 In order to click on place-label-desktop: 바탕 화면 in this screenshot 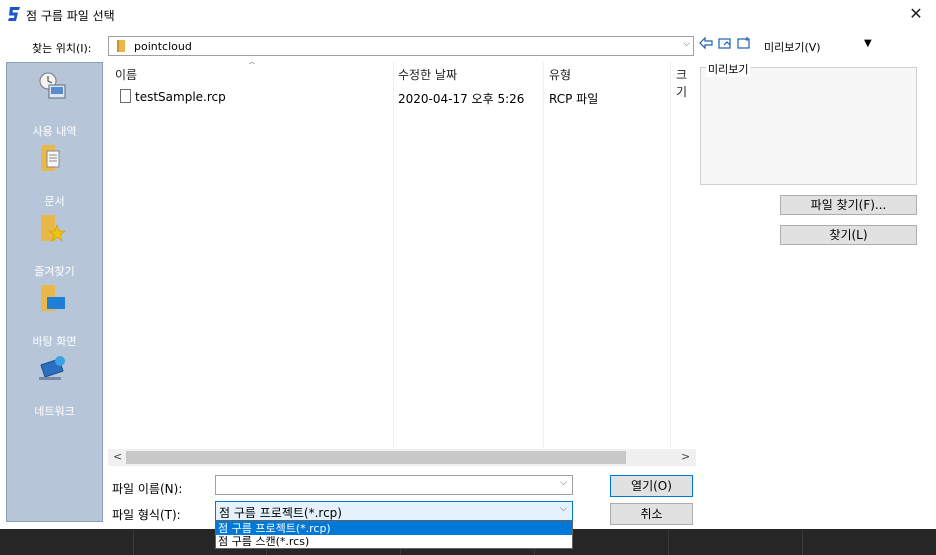, I will do `click(54, 341)`.